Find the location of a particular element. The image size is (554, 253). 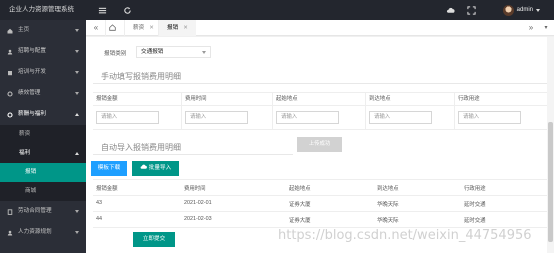

scrollbar-thumb is located at coordinates (550, 182).